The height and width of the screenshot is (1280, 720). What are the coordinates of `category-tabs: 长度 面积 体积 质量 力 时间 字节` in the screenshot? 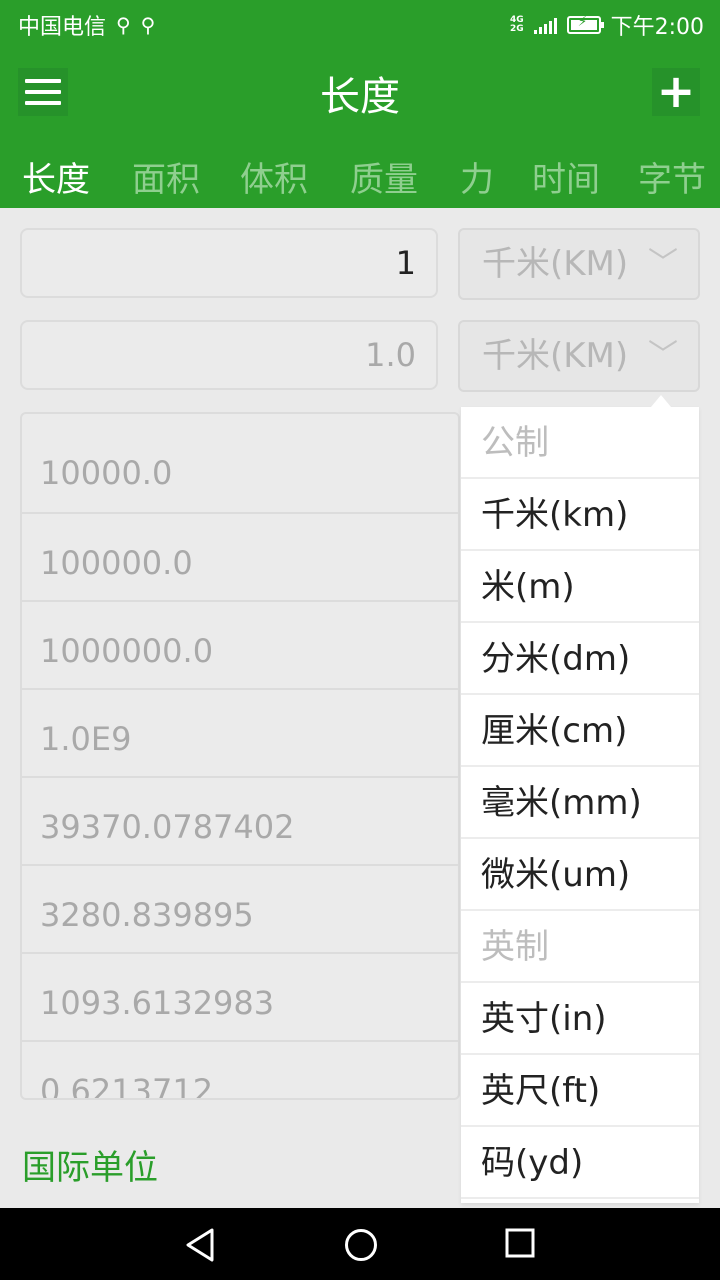 It's located at (360, 172).